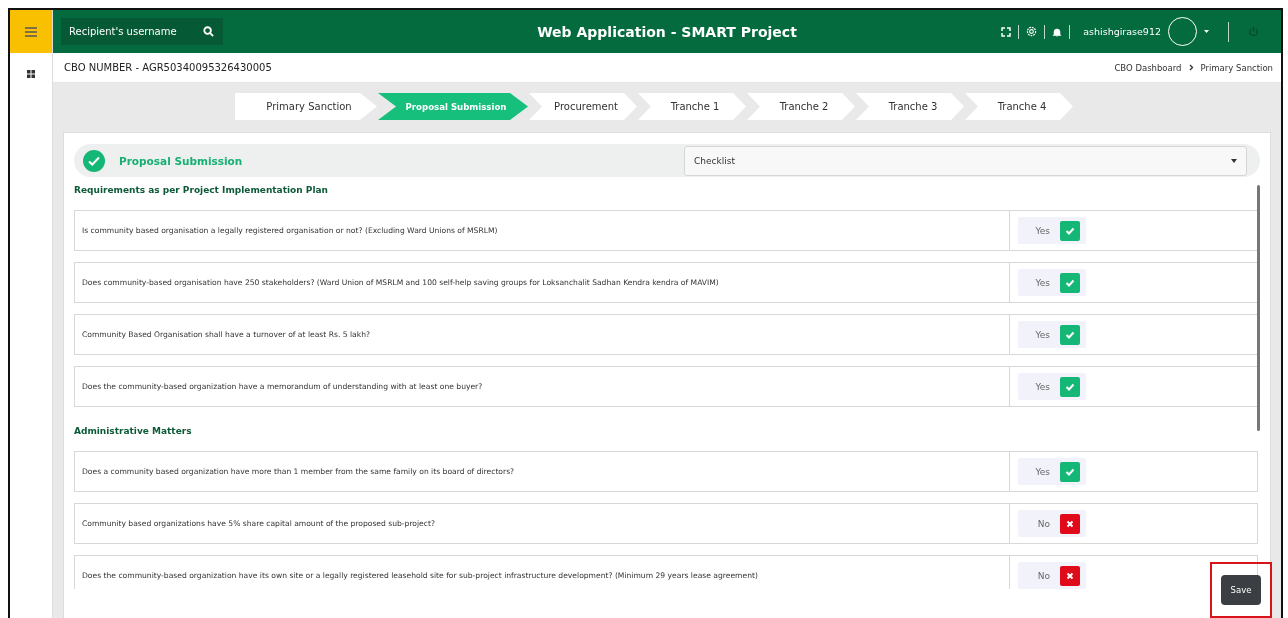 Image resolution: width=1288 pixels, height=618 pixels. What do you see at coordinates (1019, 106) in the screenshot?
I see `step-tab: Tranche 4` at bounding box center [1019, 106].